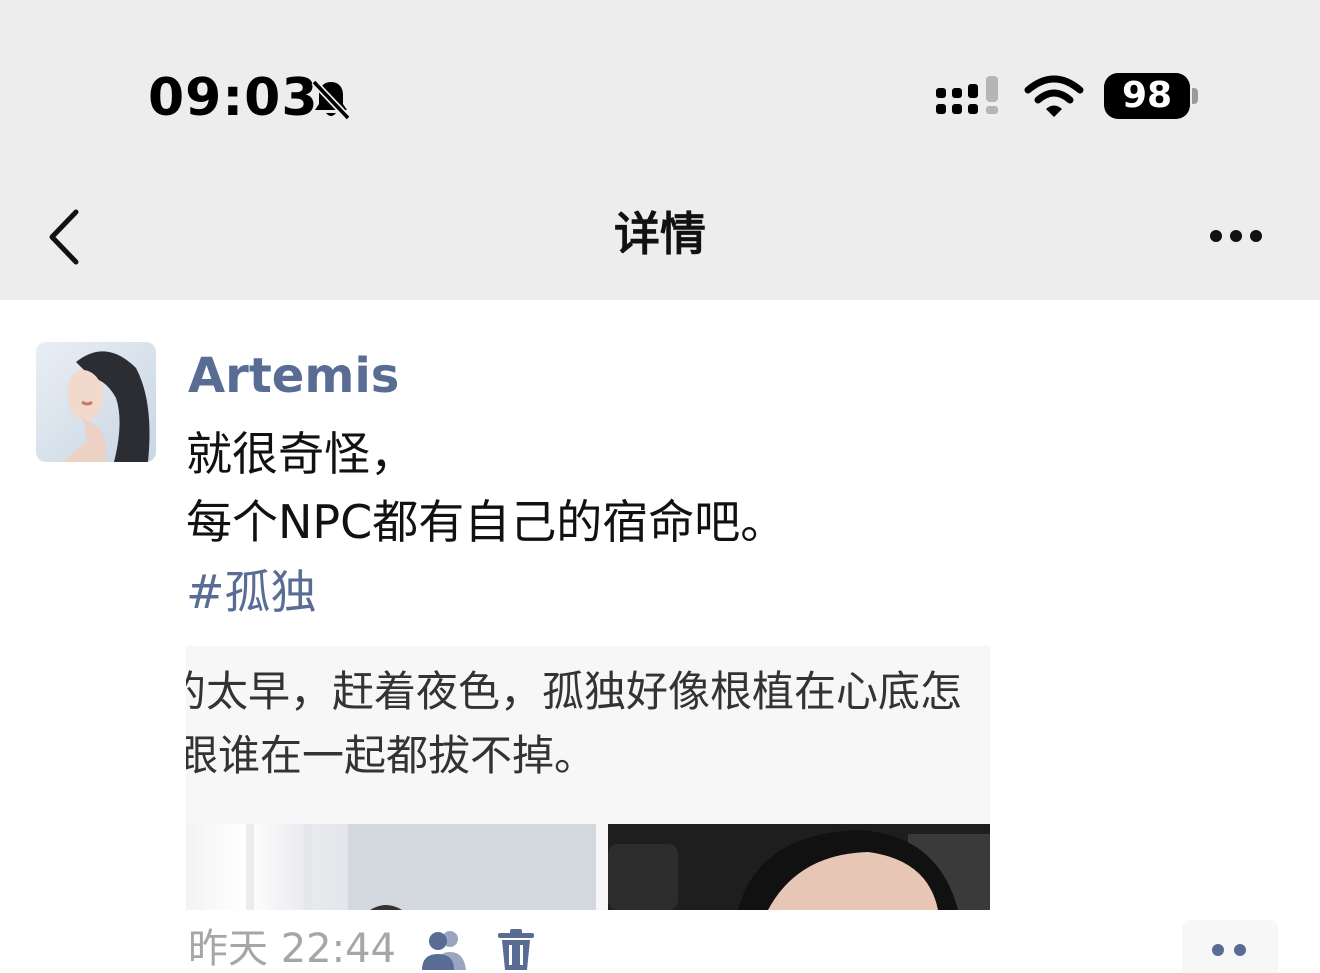 Image resolution: width=1320 pixels, height=973 pixels. What do you see at coordinates (516, 950) in the screenshot?
I see `trash-icon` at bounding box center [516, 950].